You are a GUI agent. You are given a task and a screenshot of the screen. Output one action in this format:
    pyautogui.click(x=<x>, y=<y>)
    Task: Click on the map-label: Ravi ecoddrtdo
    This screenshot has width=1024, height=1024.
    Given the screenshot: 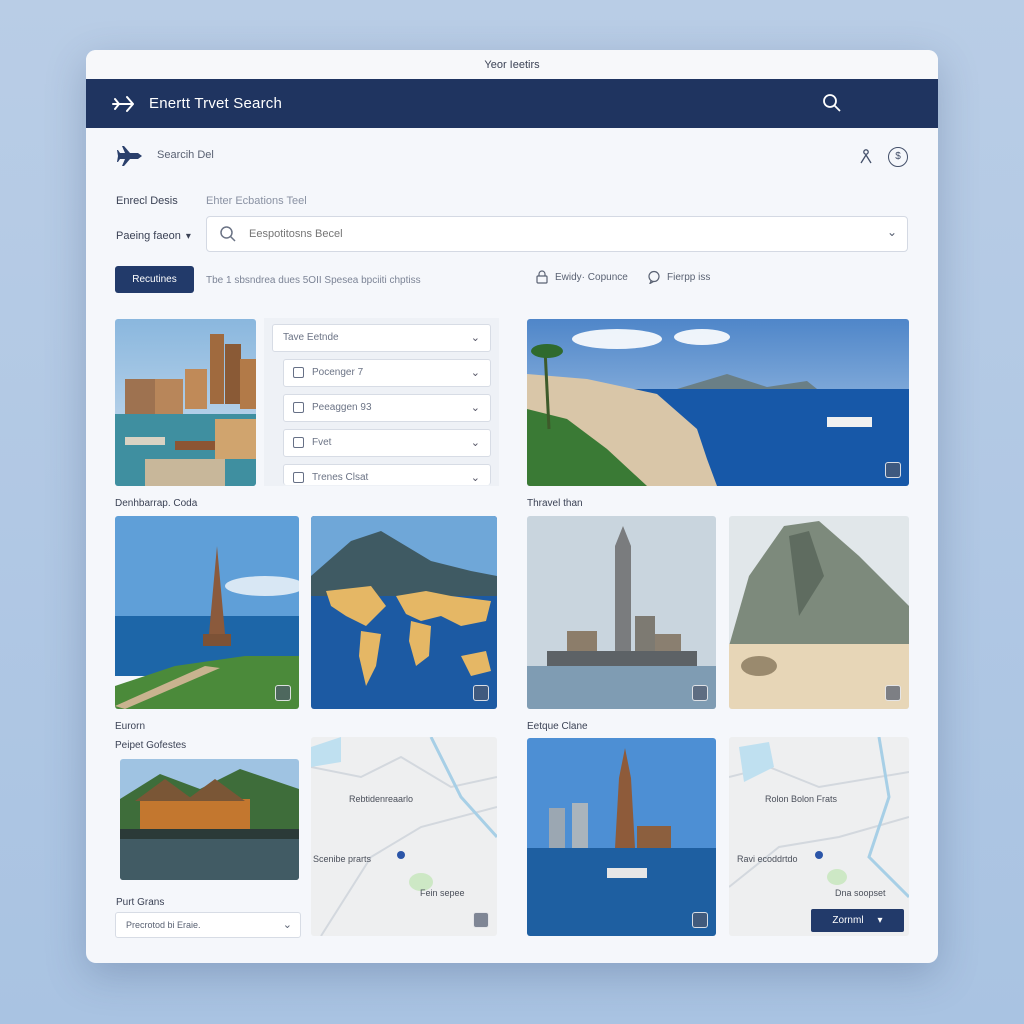 What is the action you would take?
    pyautogui.click(x=767, y=859)
    